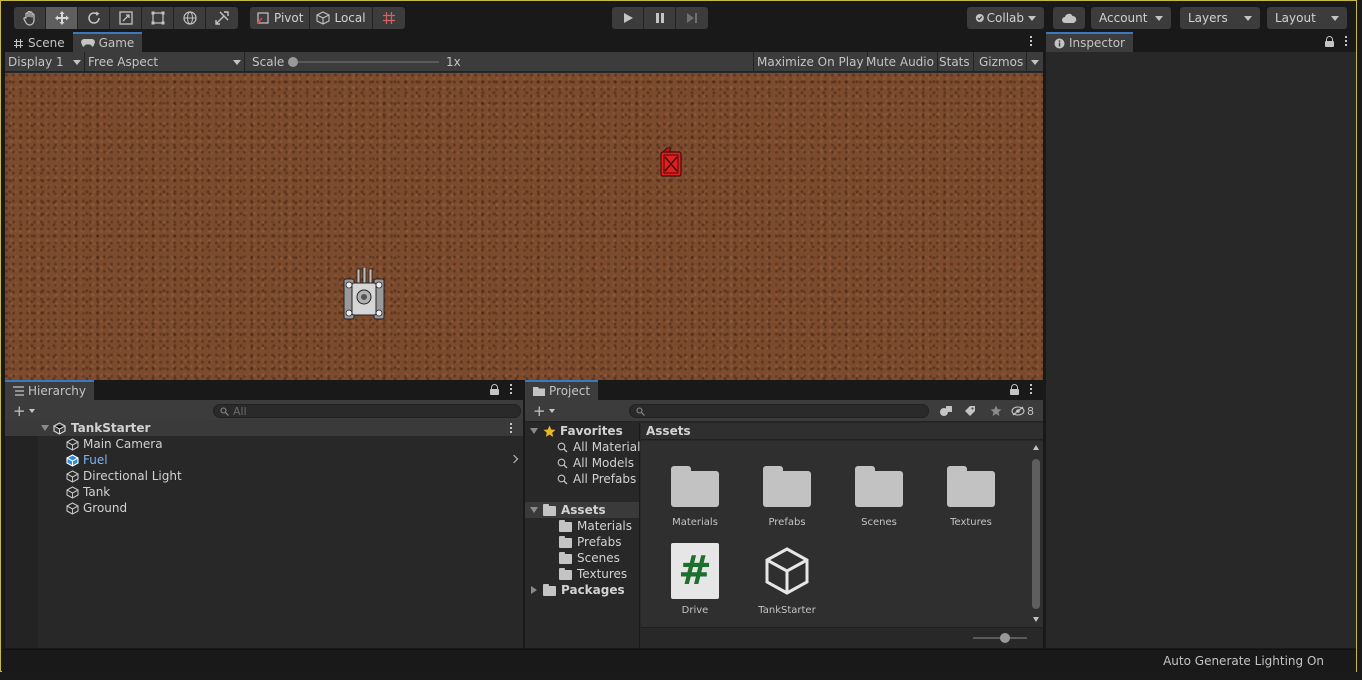  I want to click on mute-audio-button: Mute Audio, so click(900, 62).